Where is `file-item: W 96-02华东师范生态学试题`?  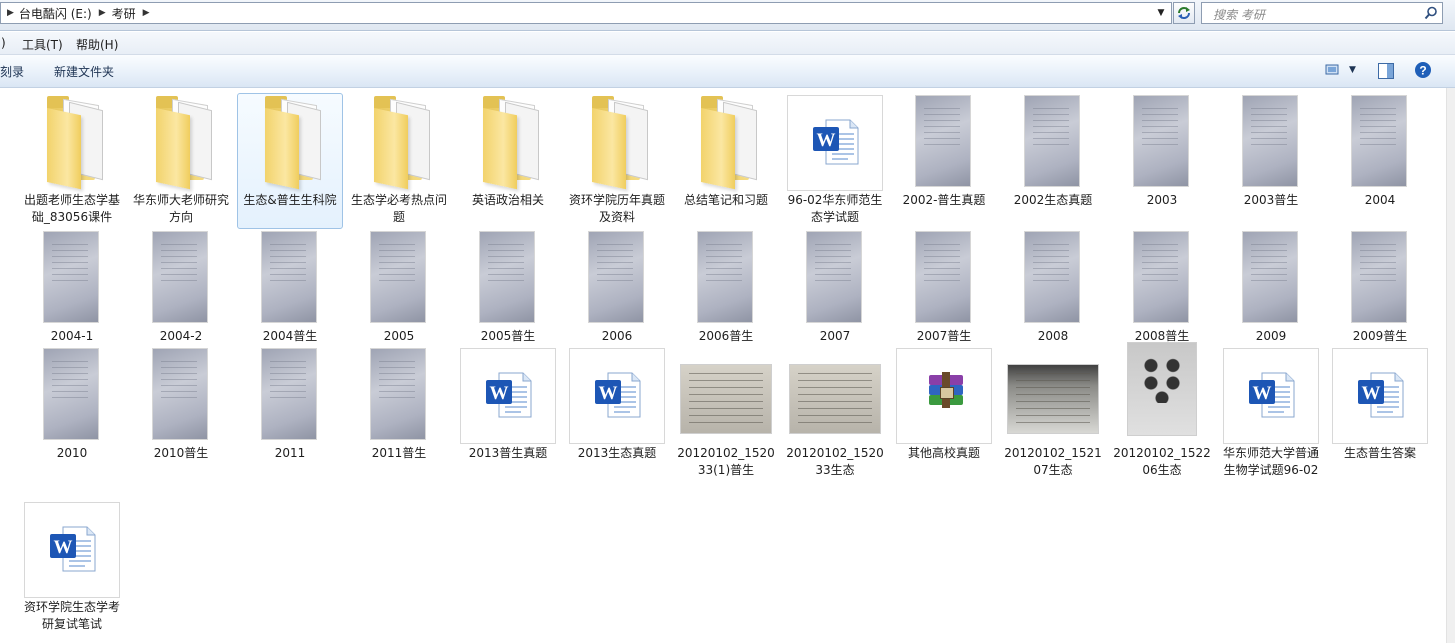
file-item: W 96-02华东师范生态学试题 is located at coordinates (835, 157).